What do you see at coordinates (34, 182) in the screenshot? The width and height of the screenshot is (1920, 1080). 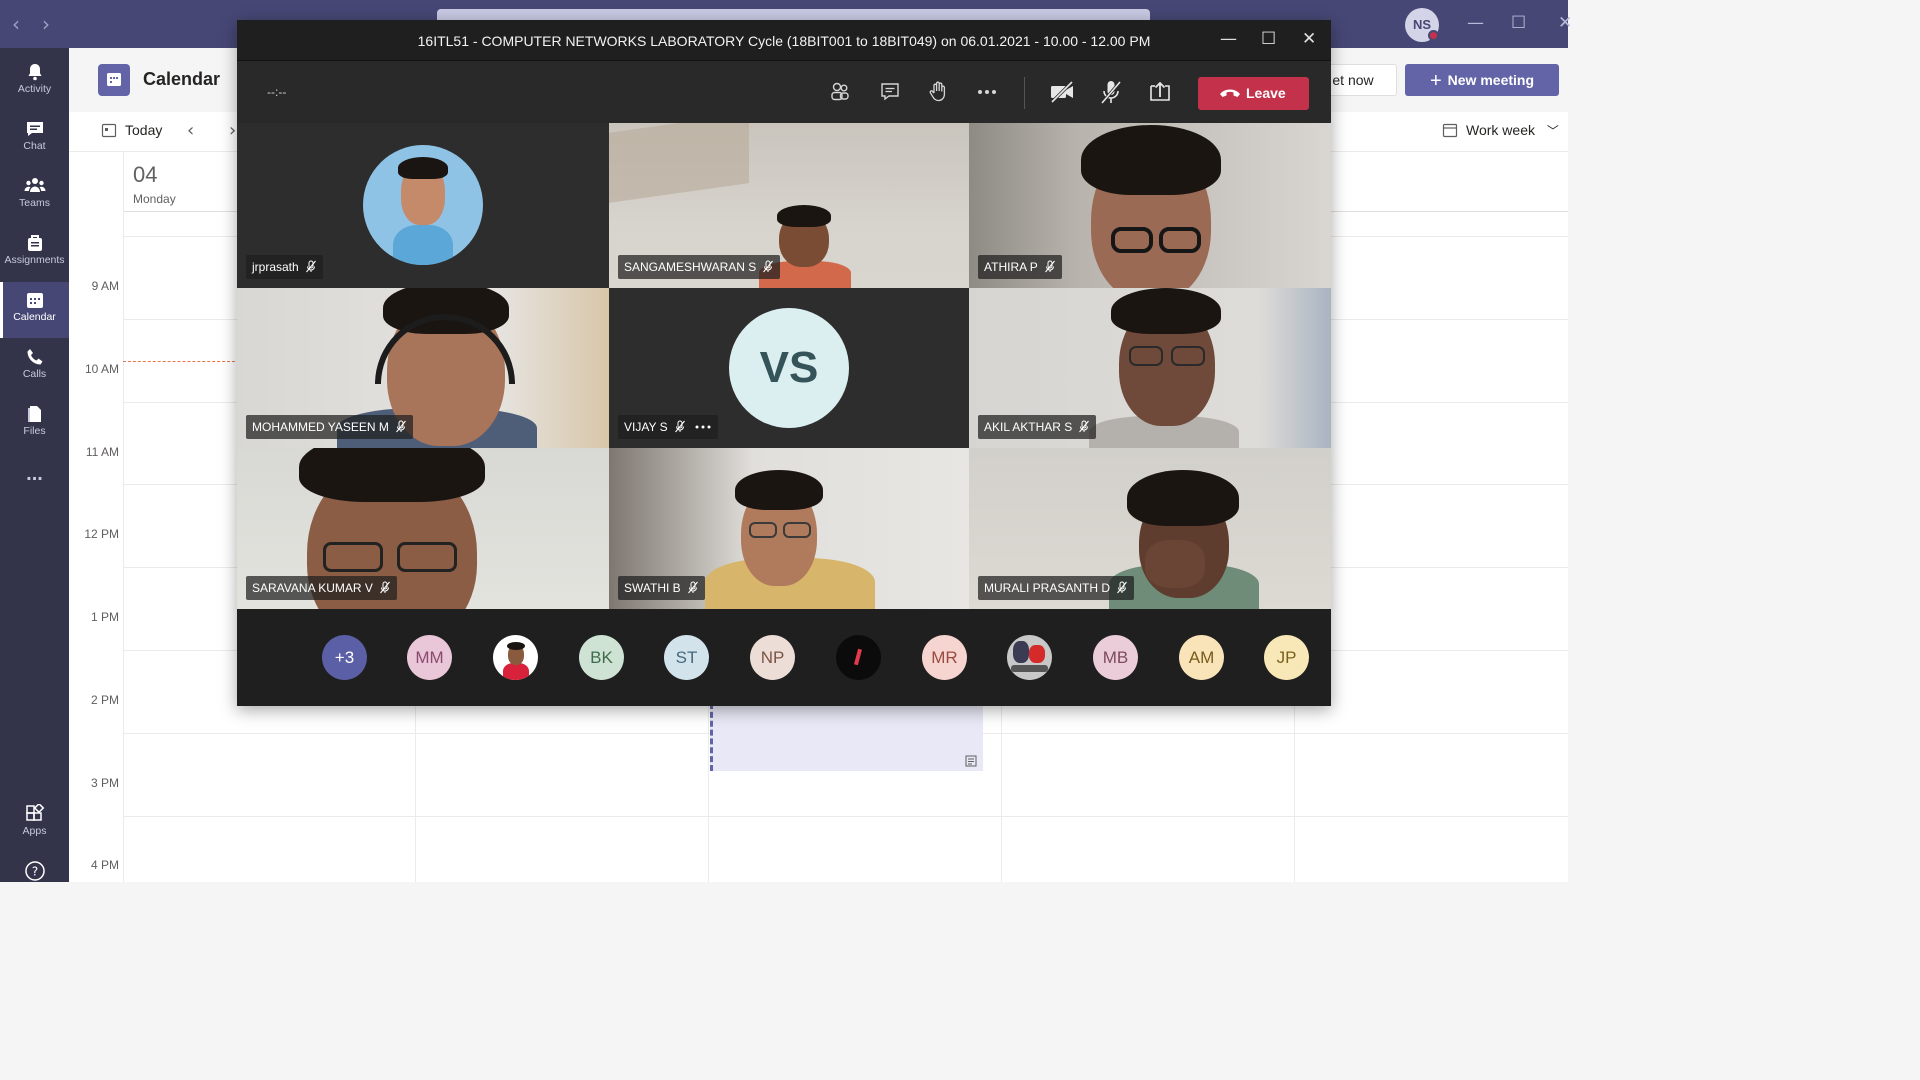 I see `teams-icon` at bounding box center [34, 182].